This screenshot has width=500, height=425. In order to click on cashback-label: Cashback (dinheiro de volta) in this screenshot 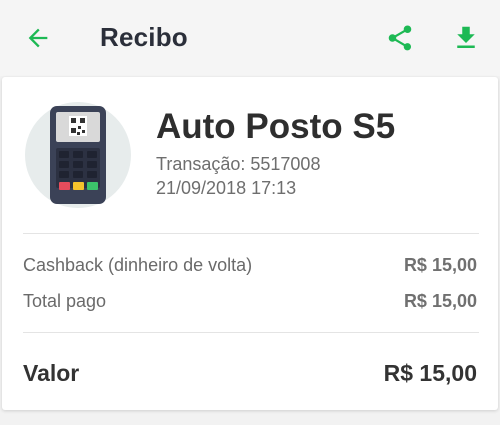, I will do `click(138, 265)`.